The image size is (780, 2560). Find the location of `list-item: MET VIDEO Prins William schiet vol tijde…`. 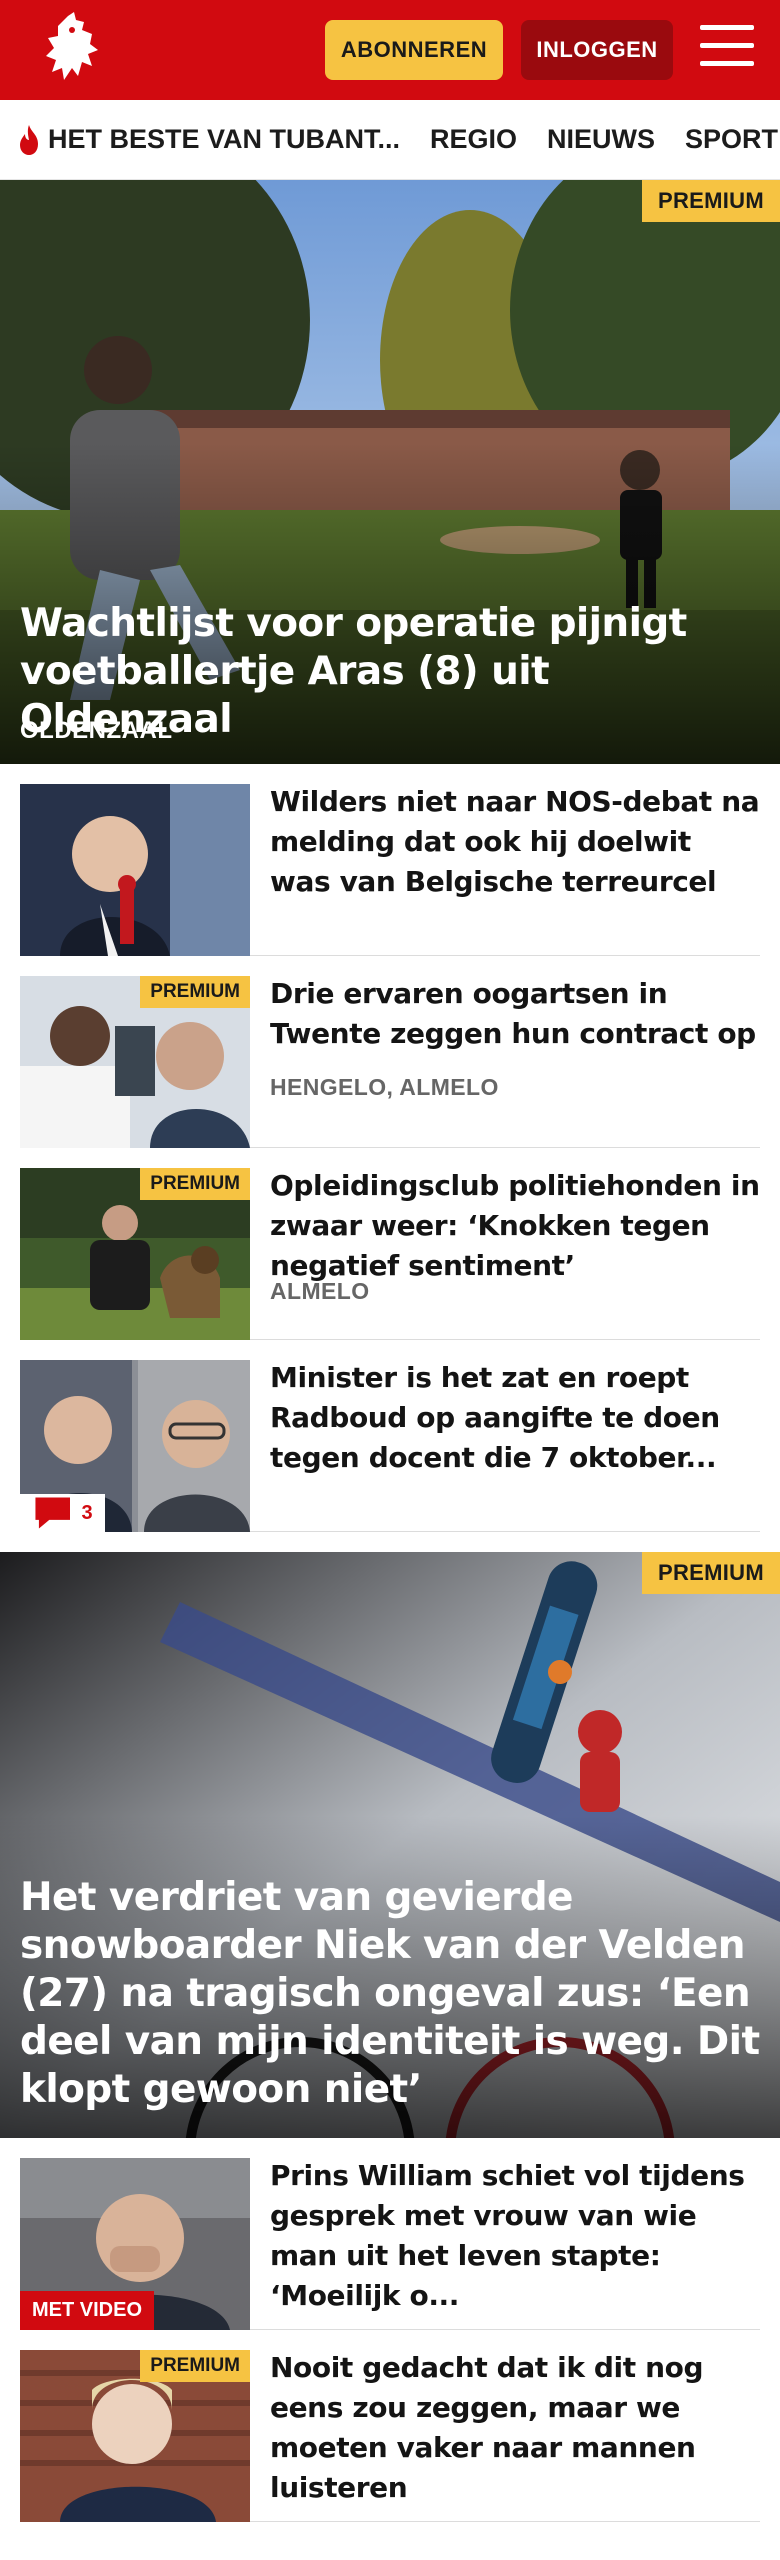

list-item: MET VIDEO Prins William schiet vol tijde… is located at coordinates (390, 2234).